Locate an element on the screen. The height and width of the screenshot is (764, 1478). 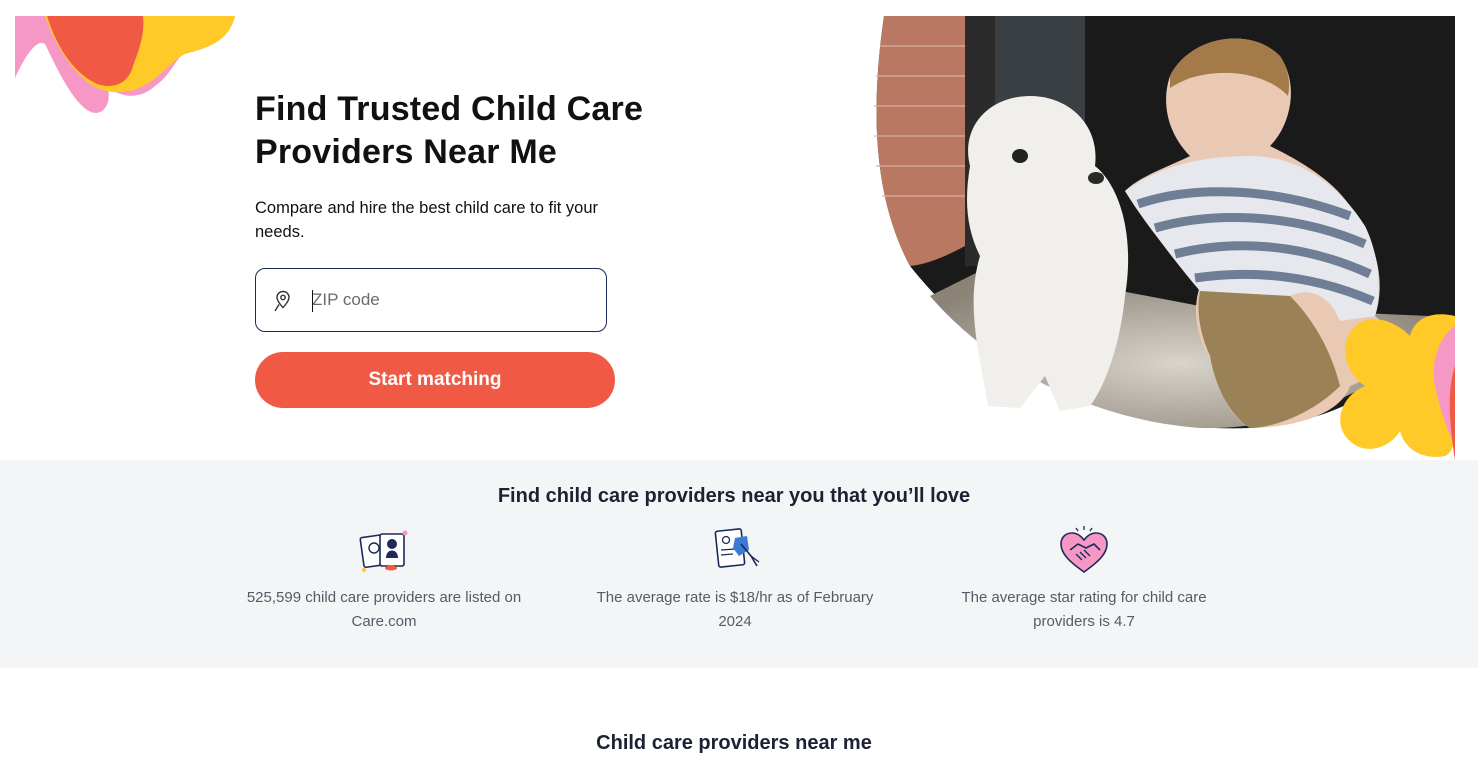
rate-document-icon is located at coordinates (737, 548).